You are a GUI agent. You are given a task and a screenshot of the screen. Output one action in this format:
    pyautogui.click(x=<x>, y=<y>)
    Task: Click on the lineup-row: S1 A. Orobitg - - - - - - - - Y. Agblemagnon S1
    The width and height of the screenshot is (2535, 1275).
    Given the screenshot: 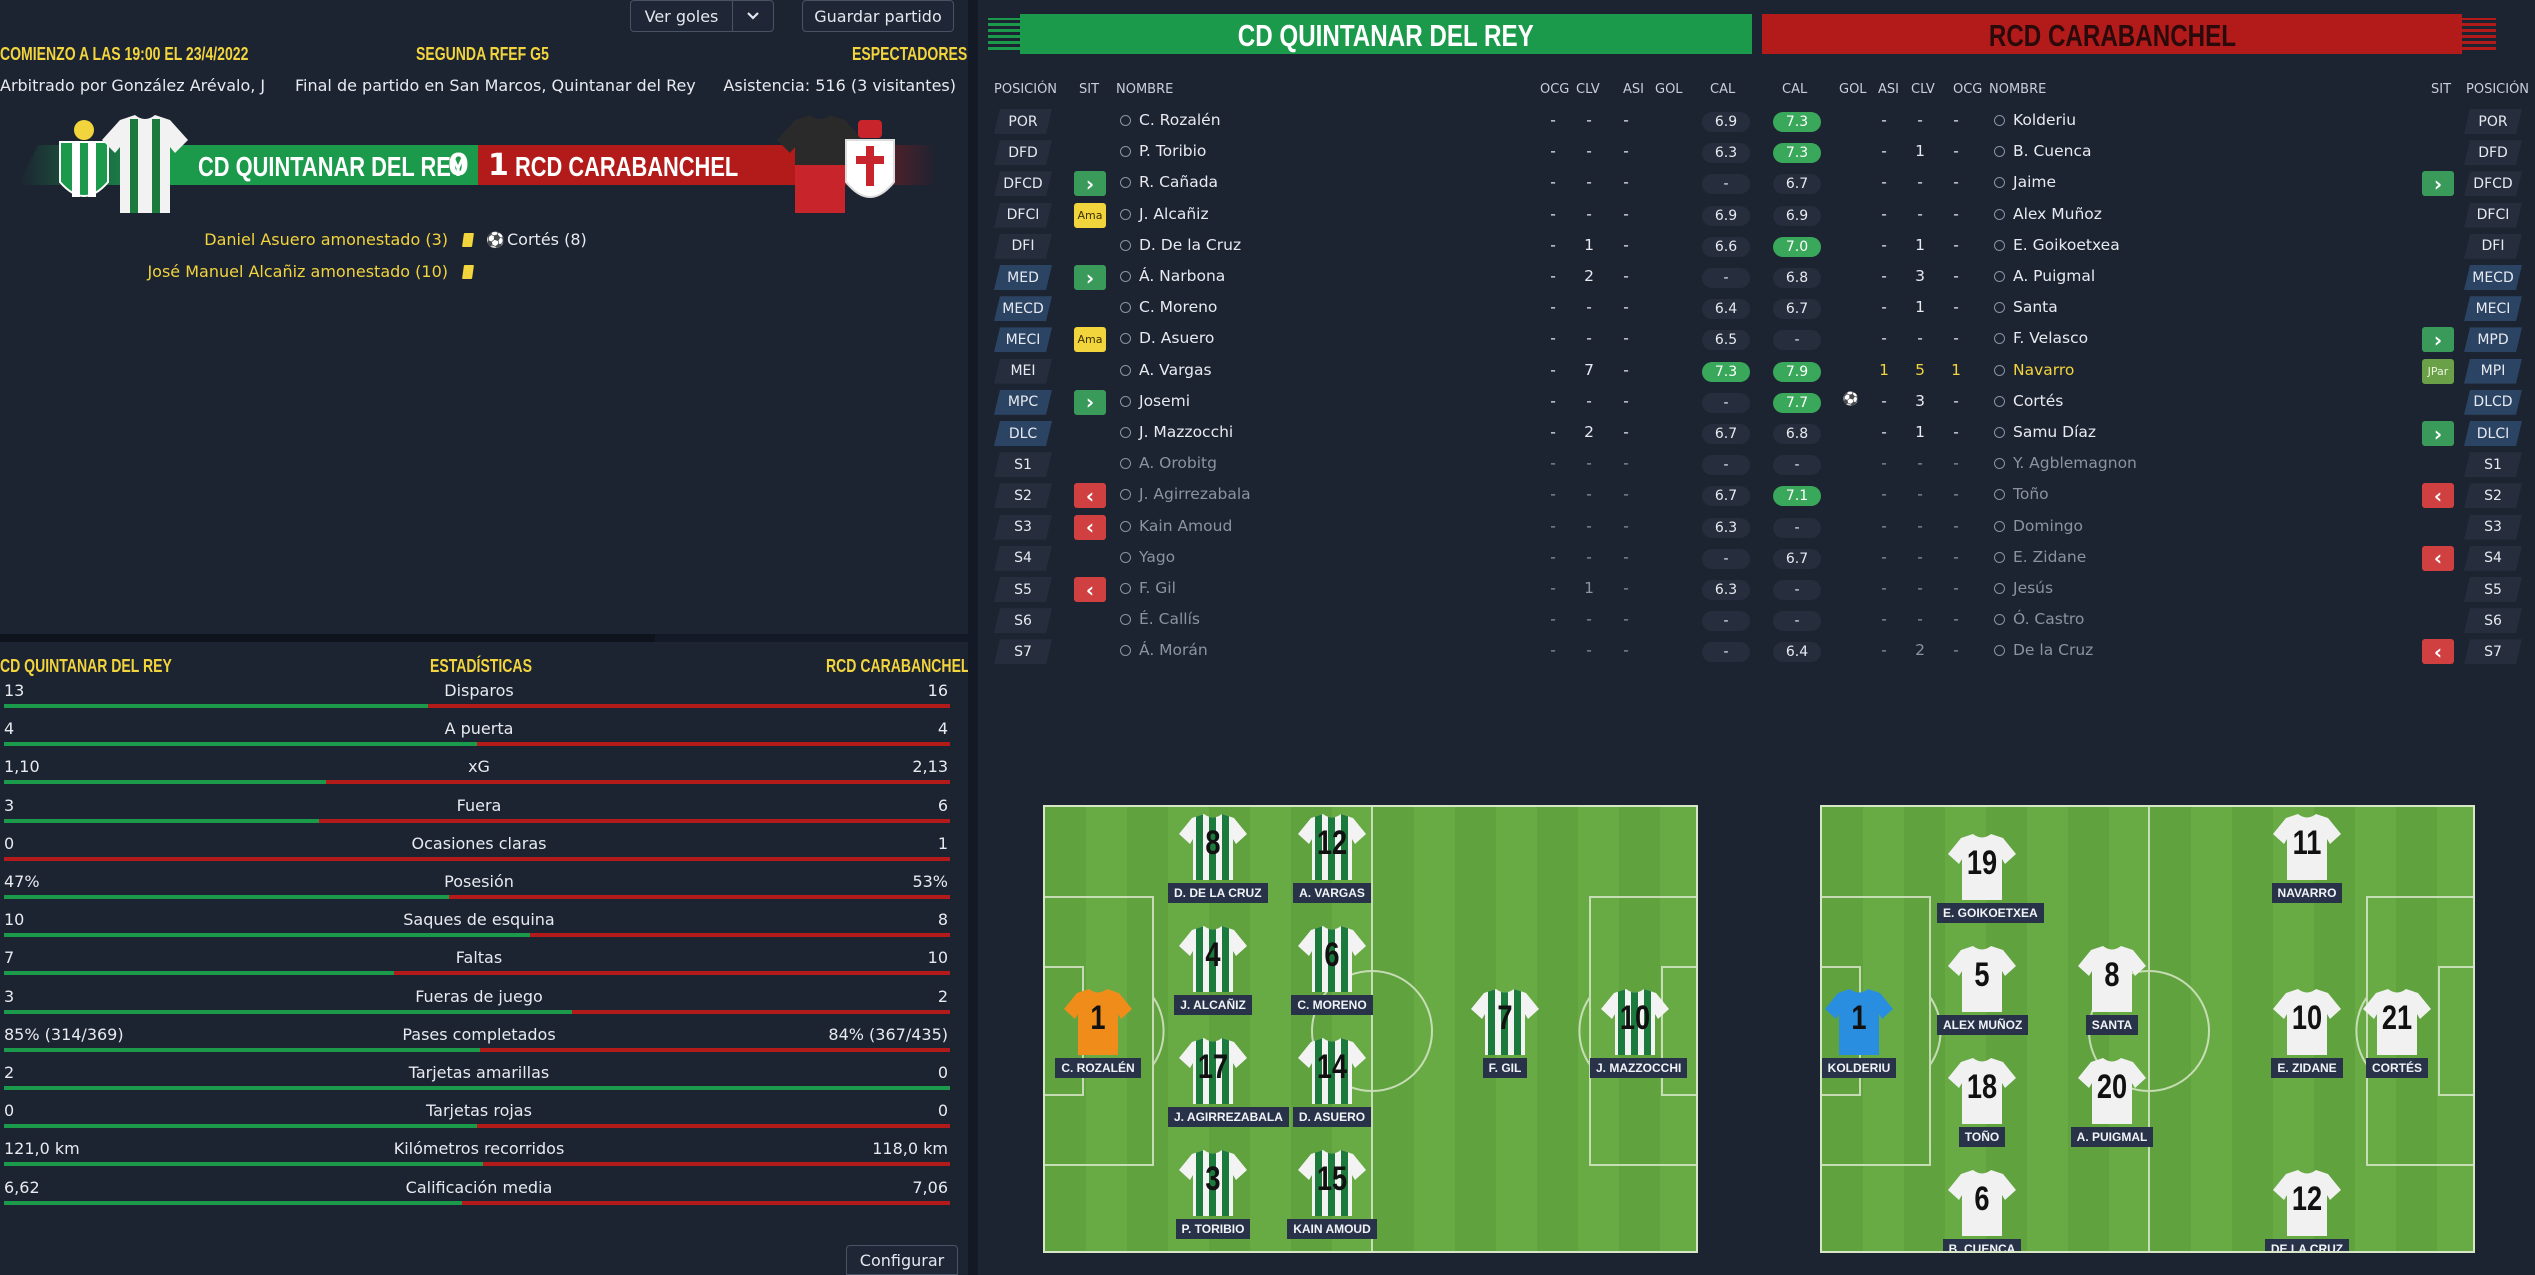 What is the action you would take?
    pyautogui.click(x=1756, y=464)
    